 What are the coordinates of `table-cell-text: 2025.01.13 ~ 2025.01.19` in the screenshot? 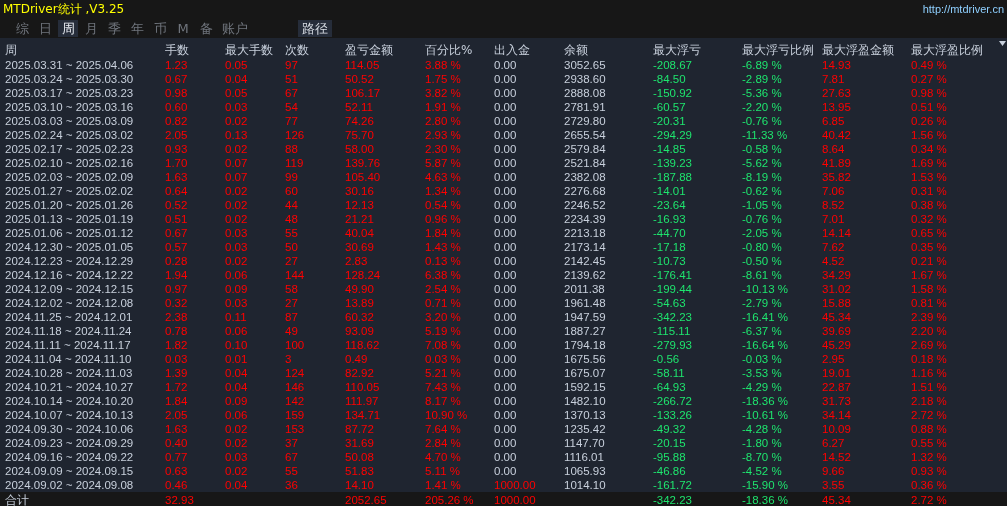 It's located at (70, 219).